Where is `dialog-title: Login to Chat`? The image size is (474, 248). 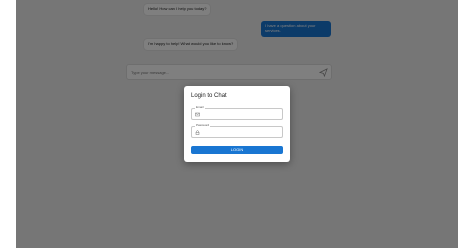
dialog-title: Login to Chat is located at coordinates (209, 96).